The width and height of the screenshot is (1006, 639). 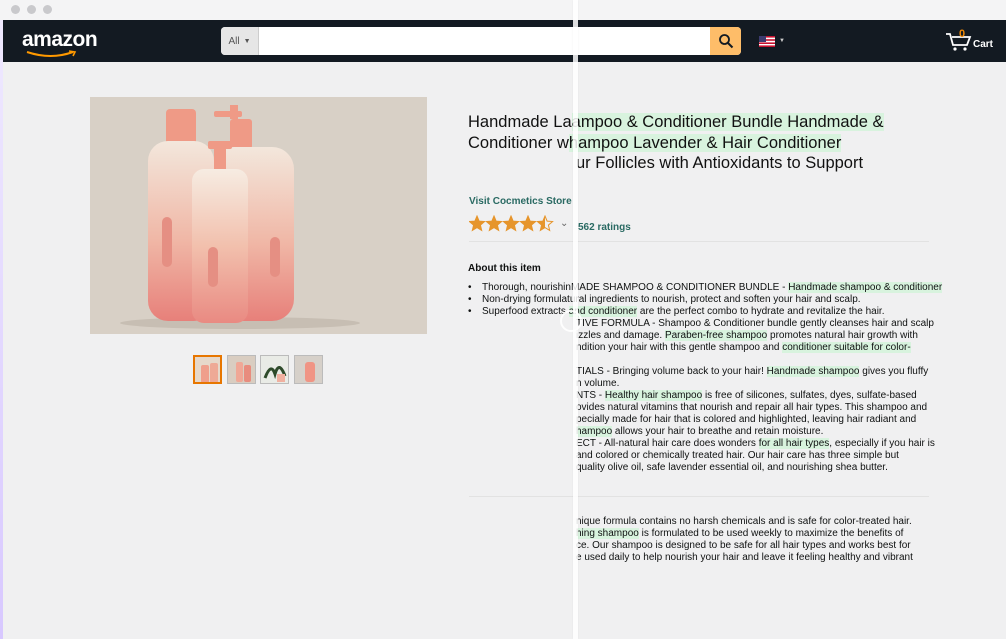 I want to click on text-segment: hing shampoo, so click(x=607, y=533).